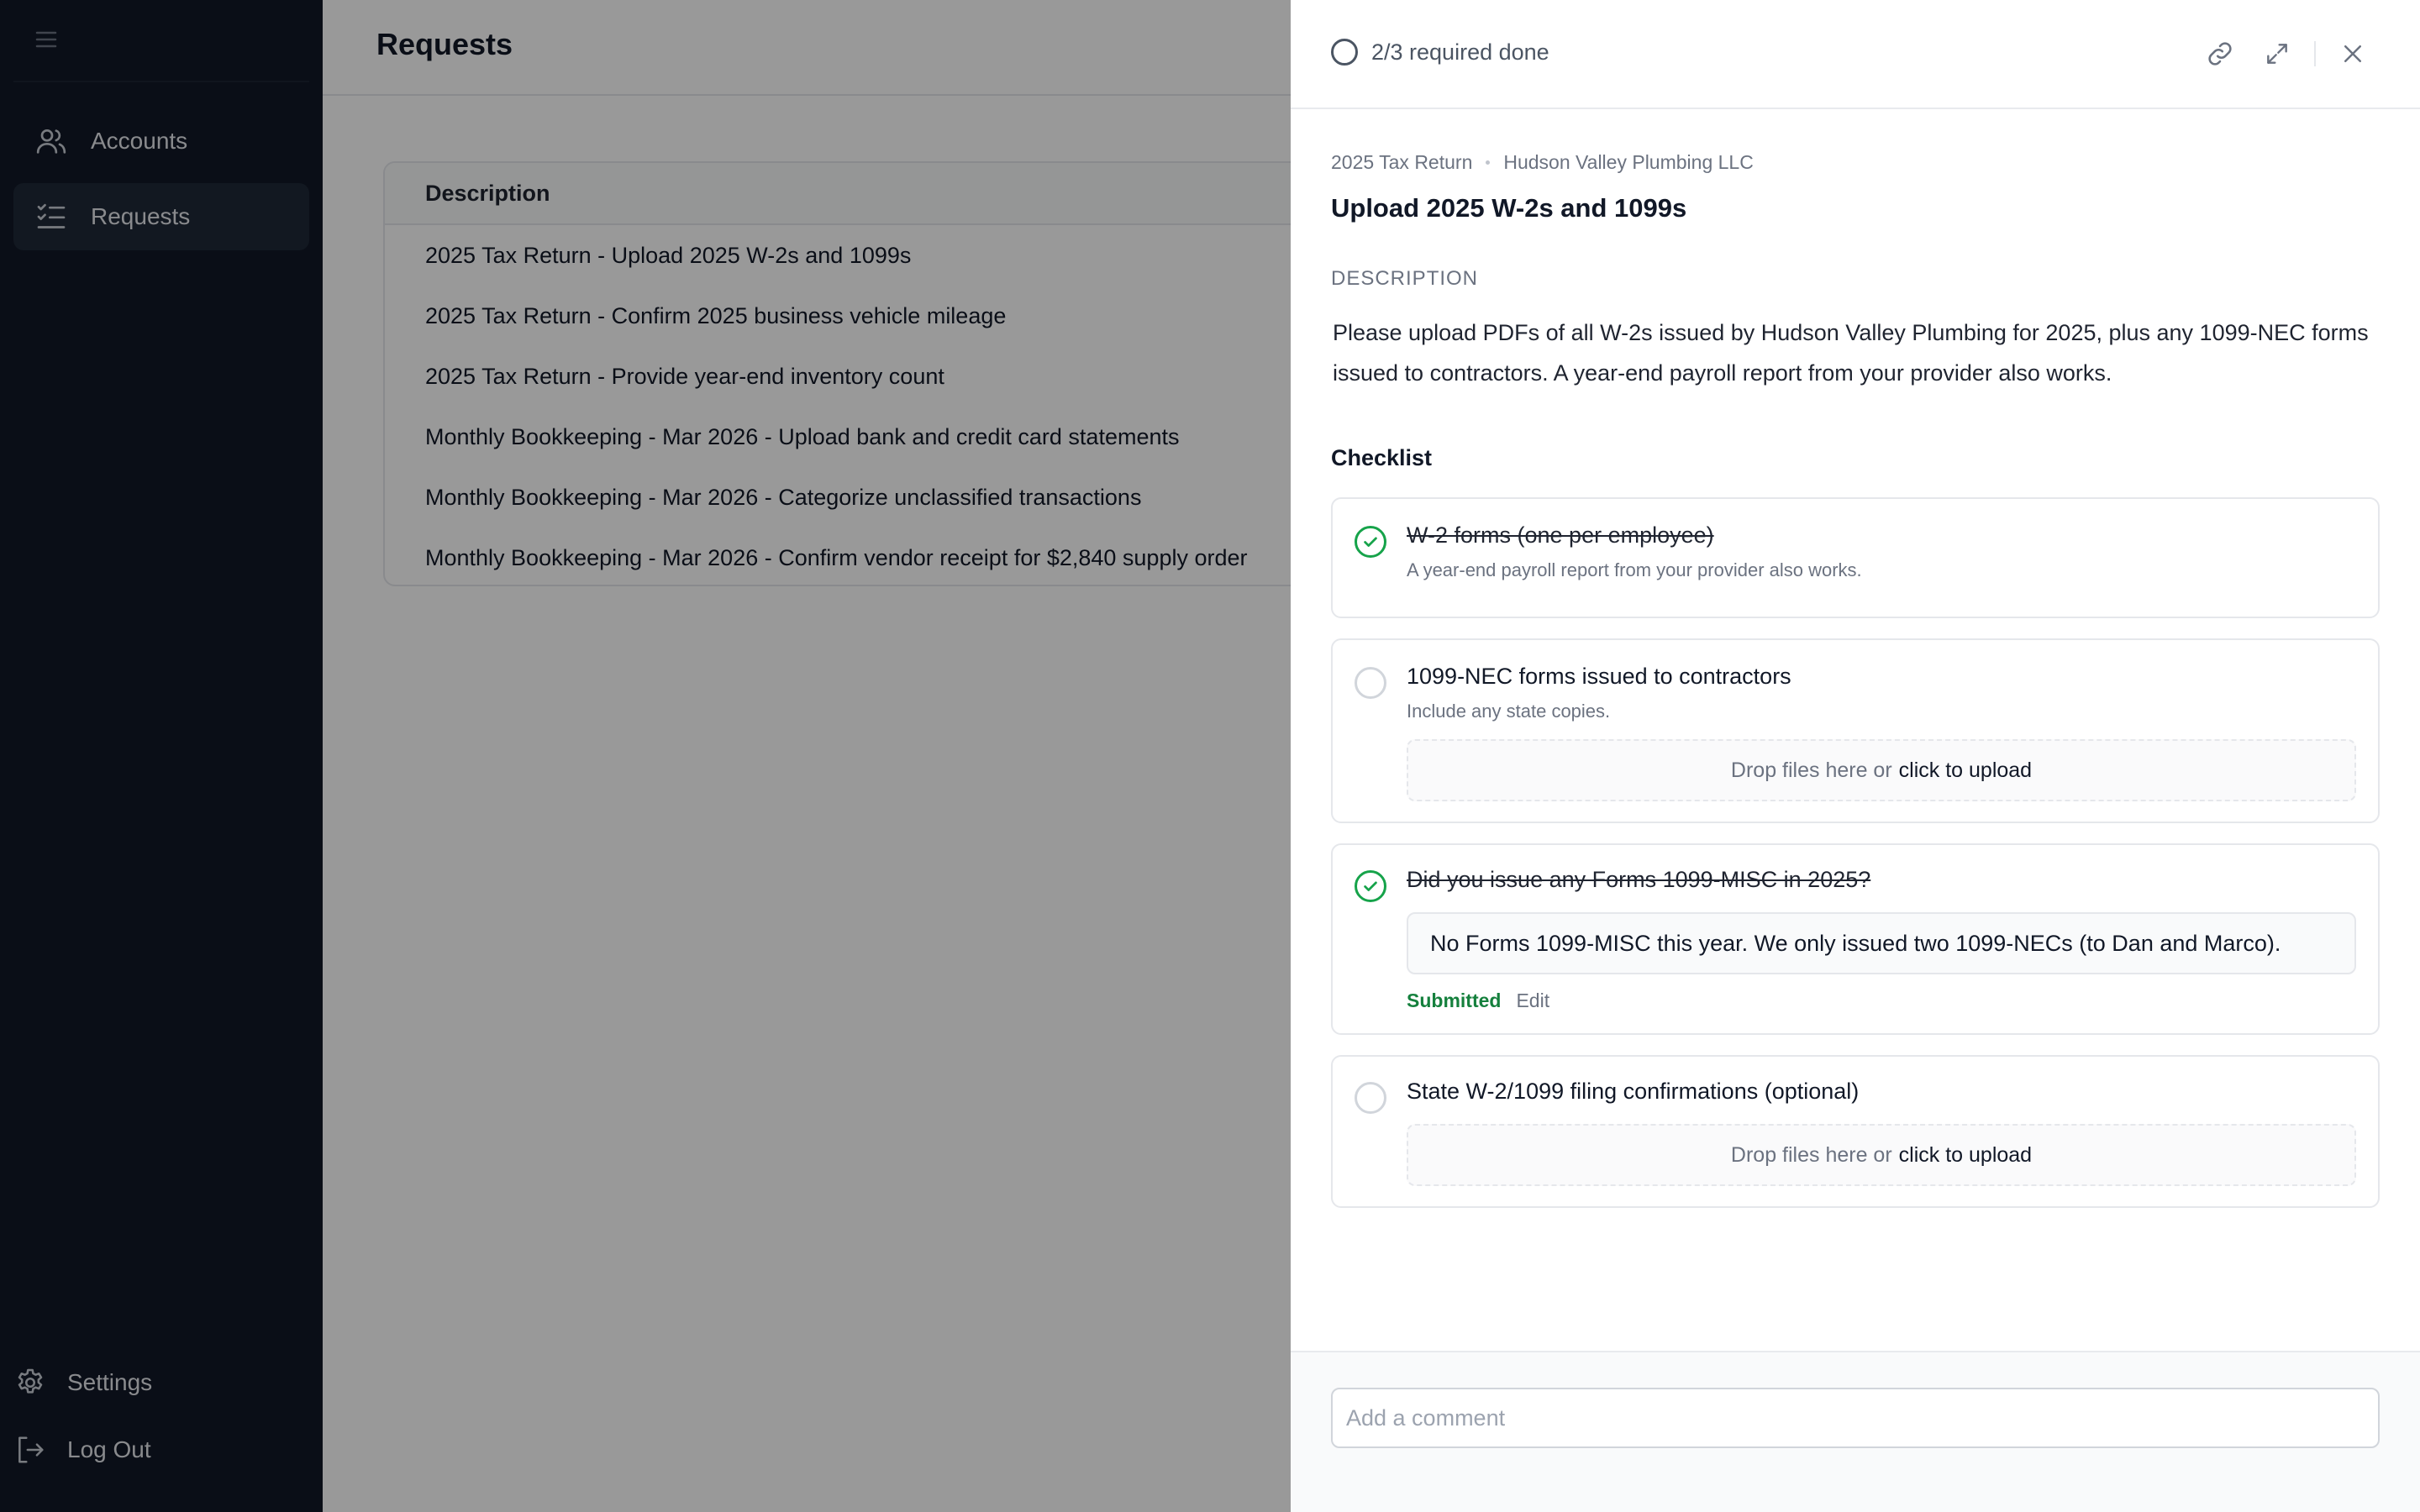 The image size is (2420, 1512). What do you see at coordinates (1454, 1000) in the screenshot?
I see `submitted-label: Submitted` at bounding box center [1454, 1000].